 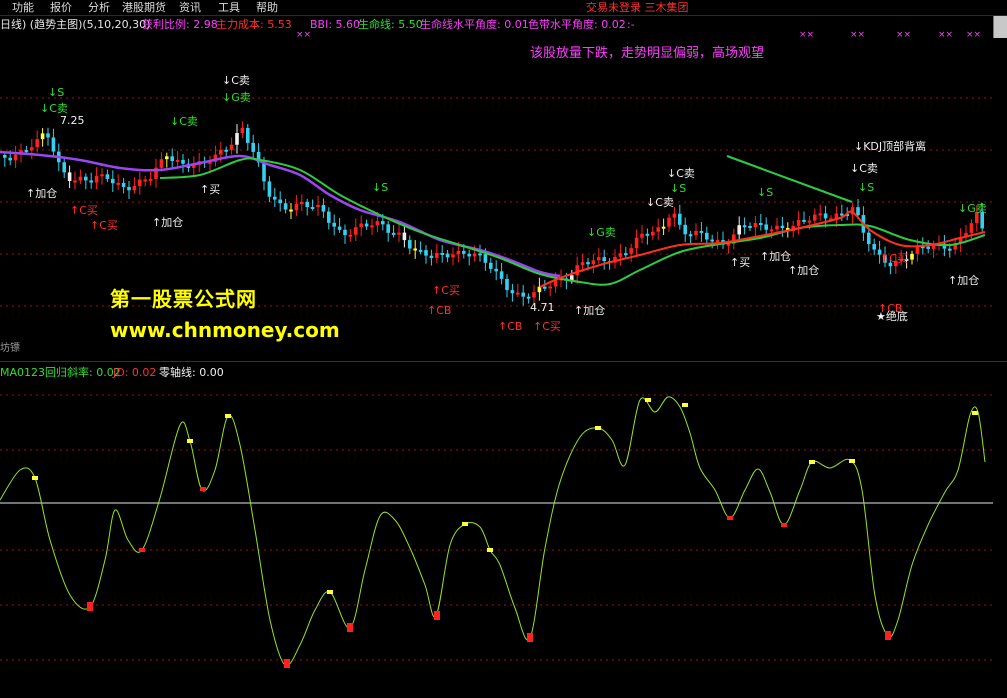 I want to click on menu-analysis: 分析, so click(x=99, y=7).